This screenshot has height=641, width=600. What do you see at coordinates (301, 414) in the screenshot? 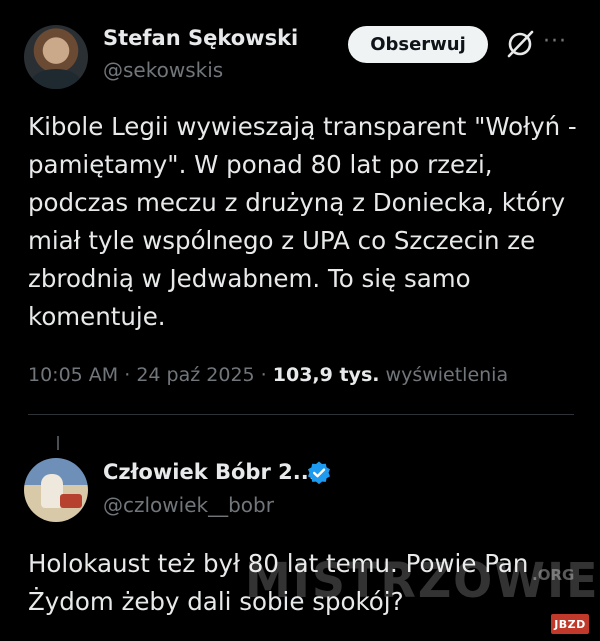
I see `divider` at bounding box center [301, 414].